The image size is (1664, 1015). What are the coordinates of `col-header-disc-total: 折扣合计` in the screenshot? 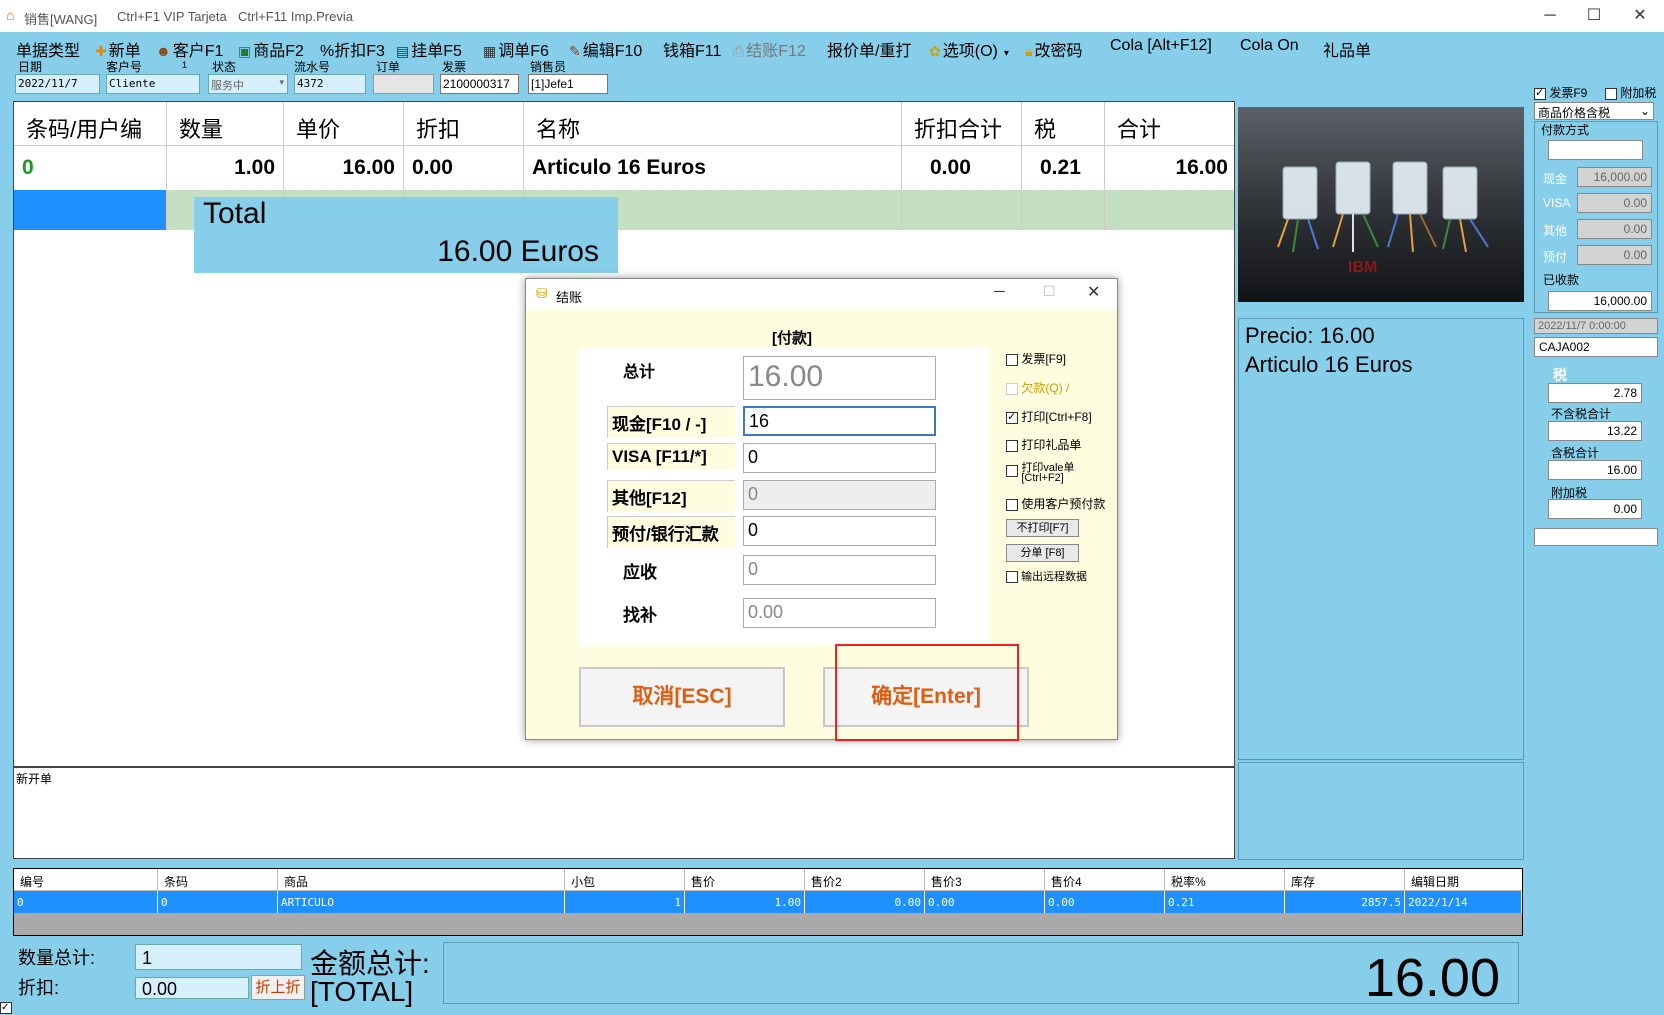 It's located at (962, 124).